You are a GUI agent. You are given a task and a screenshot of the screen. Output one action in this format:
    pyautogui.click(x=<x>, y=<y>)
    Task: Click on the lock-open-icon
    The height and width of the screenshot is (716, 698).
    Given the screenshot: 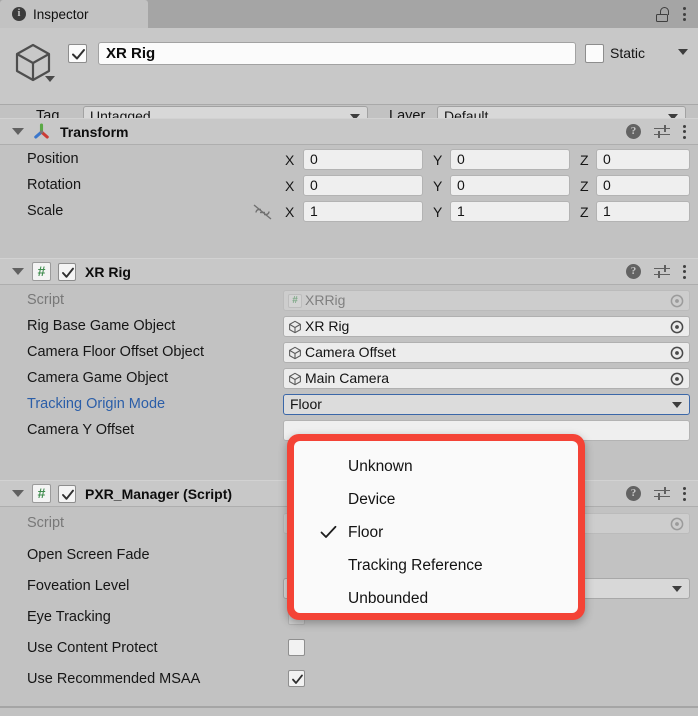 What is the action you would take?
    pyautogui.click(x=662, y=14)
    